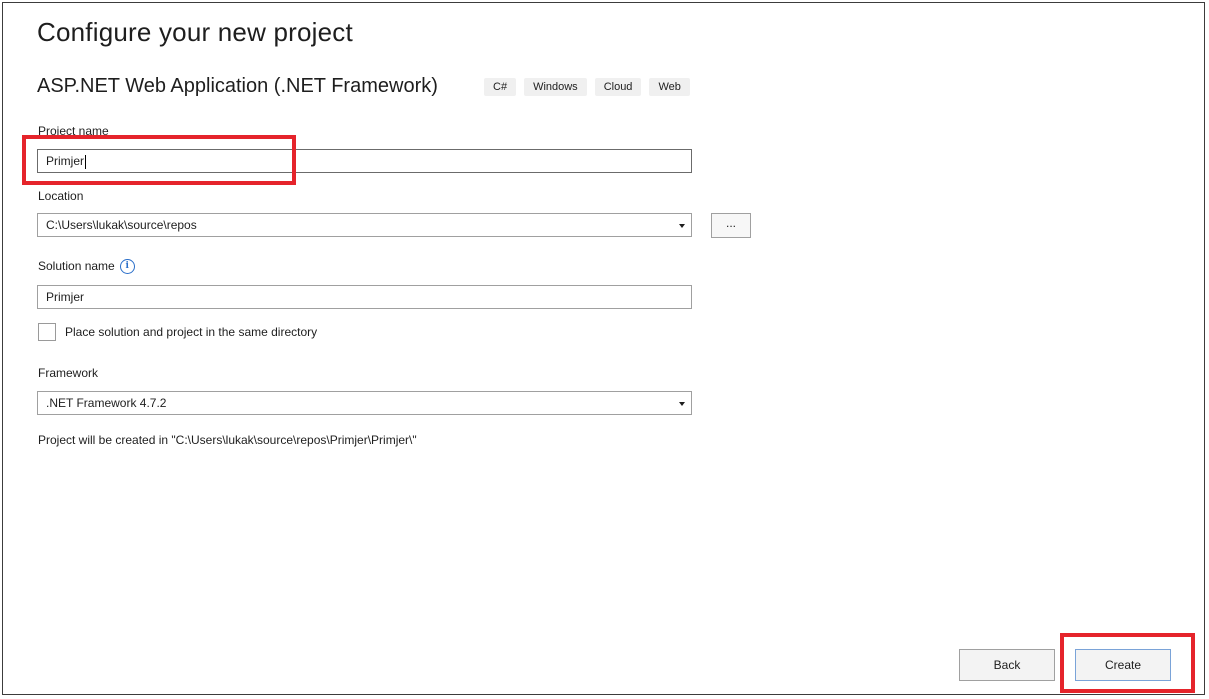  Describe the element at coordinates (65, 161) in the screenshot. I see `project-name-value: Primjer` at that location.